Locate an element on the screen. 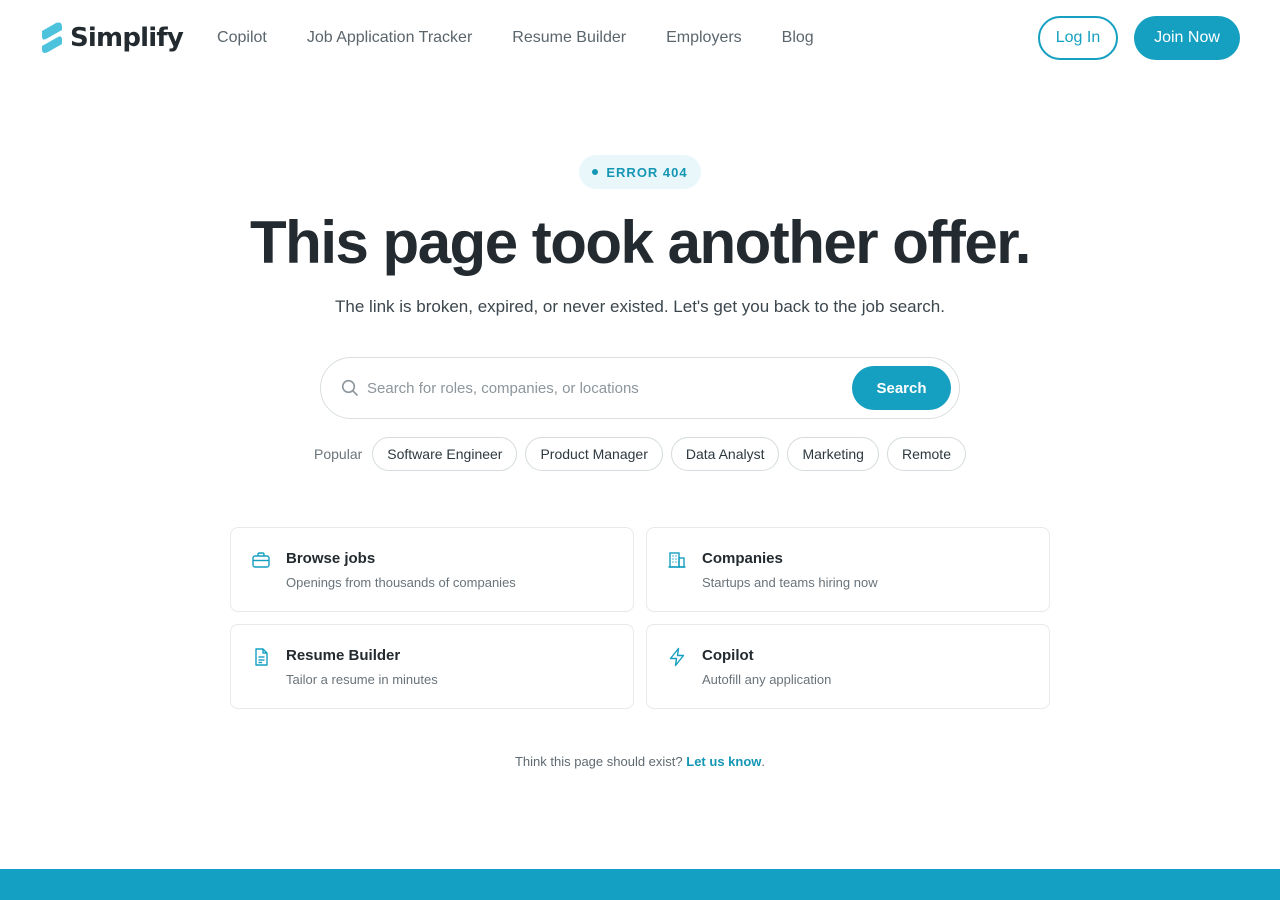 The width and height of the screenshot is (1280, 900). document-icon is located at coordinates (261, 657).